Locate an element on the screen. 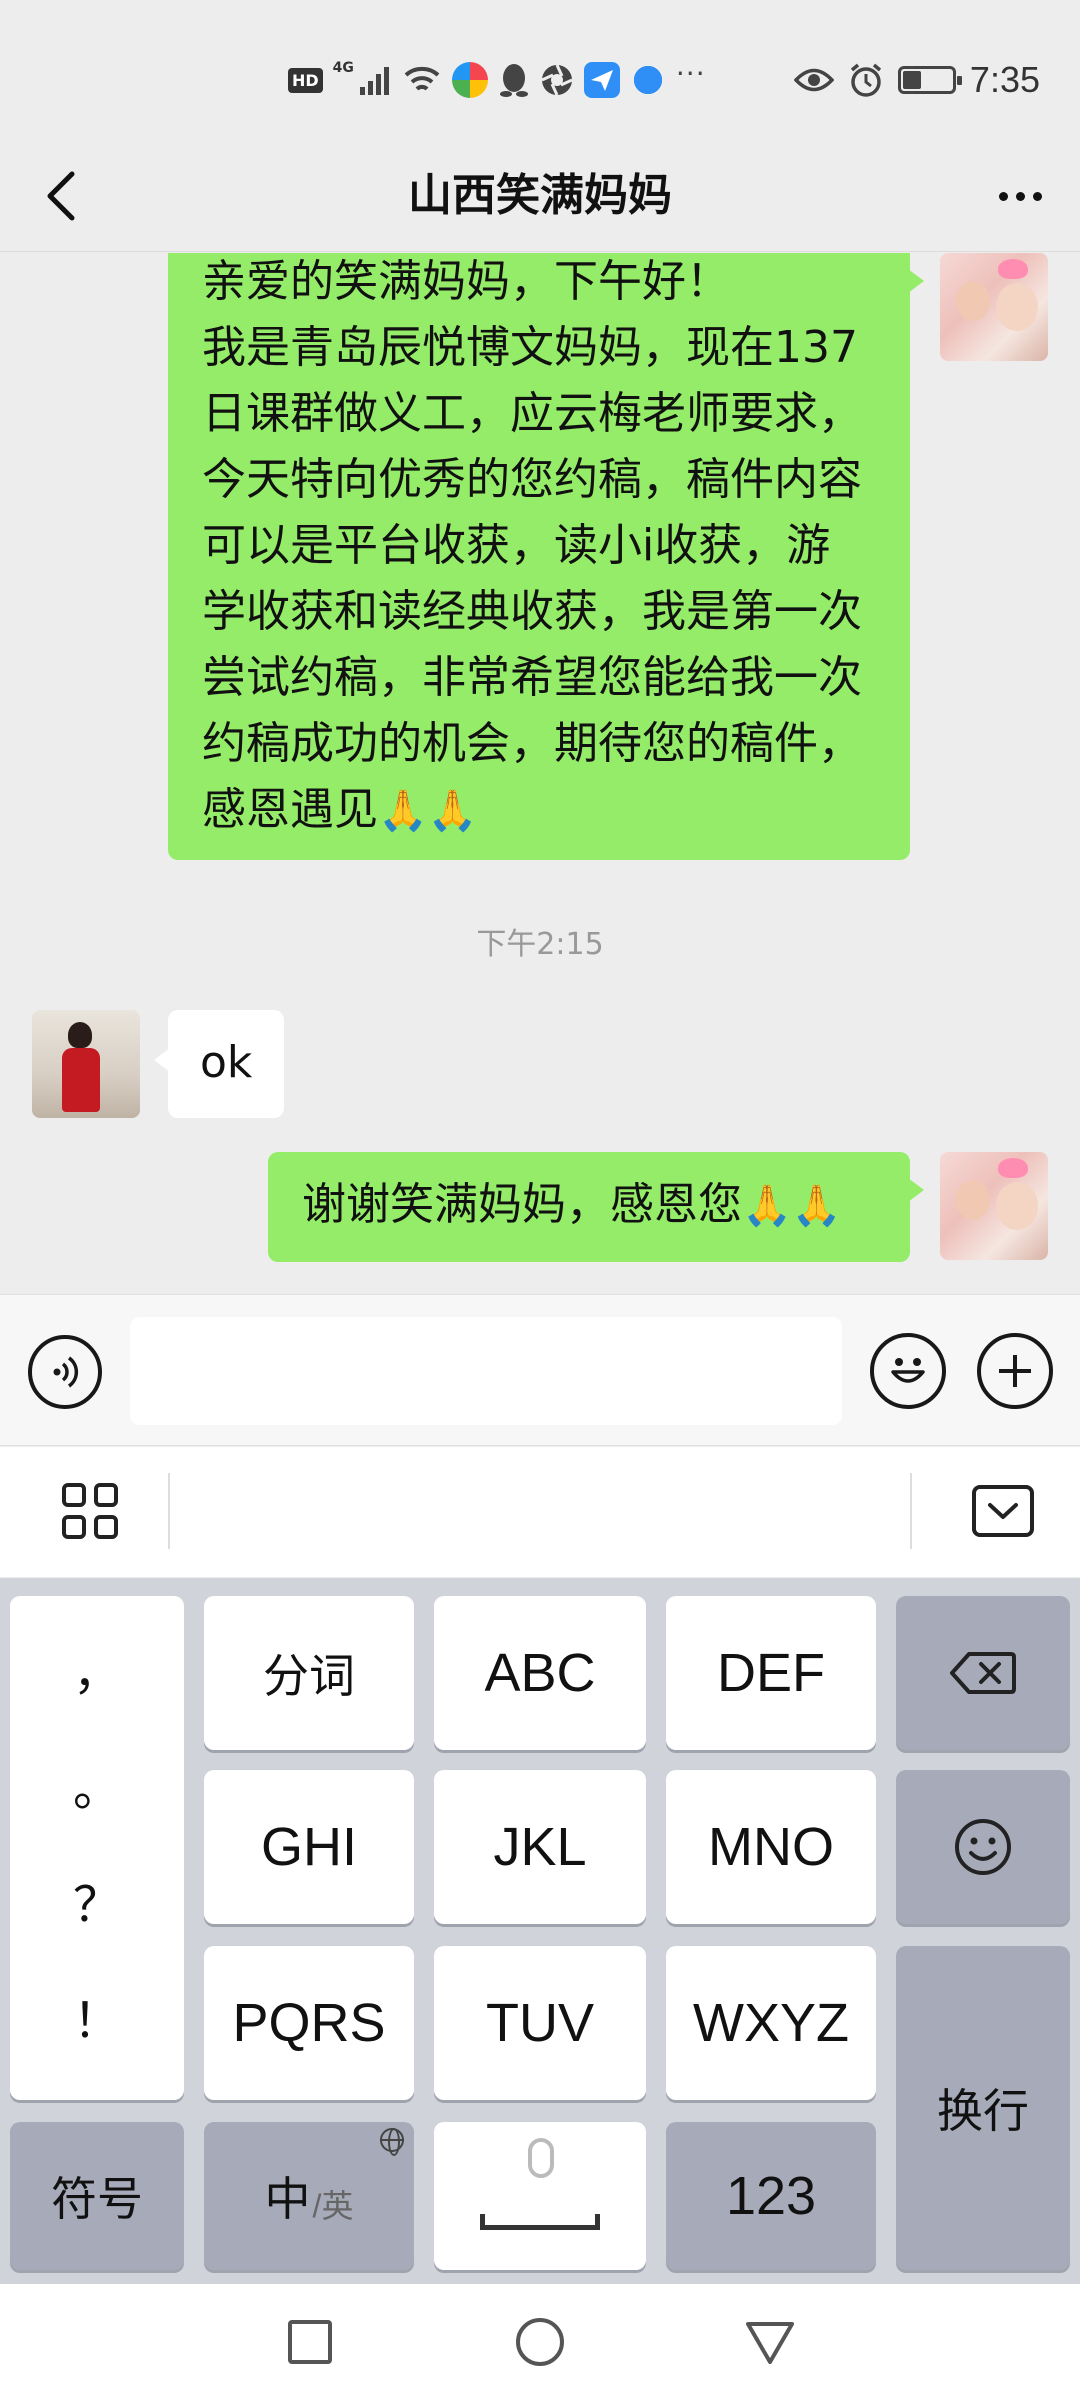  hd-badge: HD is located at coordinates (305, 80).